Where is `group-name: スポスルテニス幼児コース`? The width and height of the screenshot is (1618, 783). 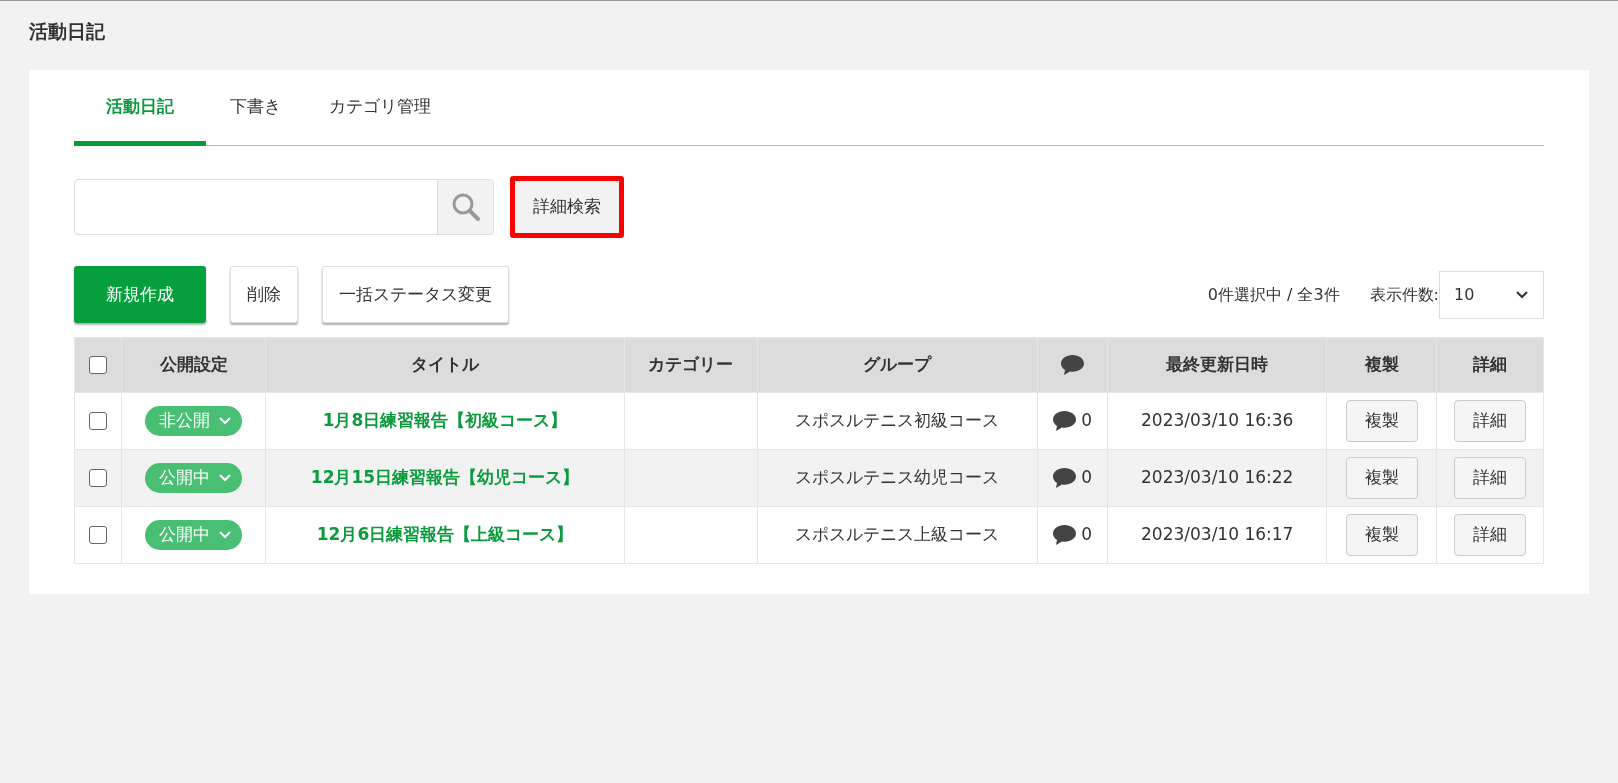 group-name: スポスルテニス幼児コース is located at coordinates (897, 477).